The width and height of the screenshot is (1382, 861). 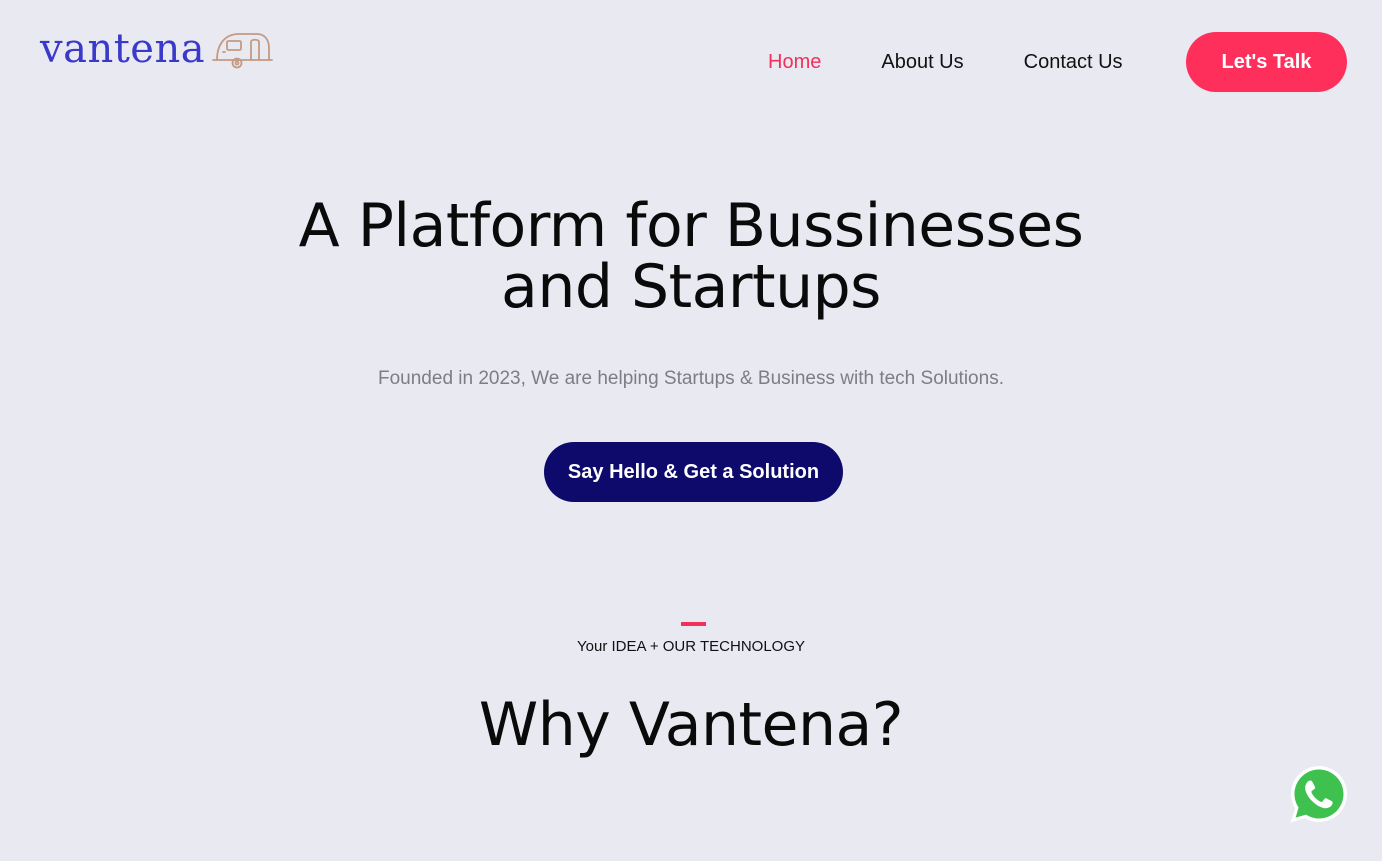 I want to click on hero-title: A Platform for Bussinesses and Startups, so click(x=691, y=257).